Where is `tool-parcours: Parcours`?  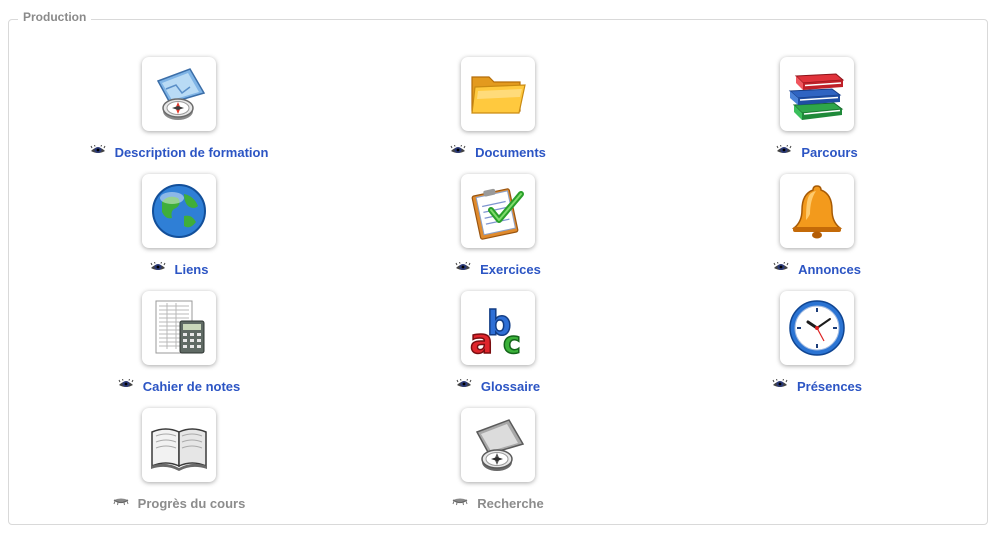 tool-parcours: Parcours is located at coordinates (817, 112).